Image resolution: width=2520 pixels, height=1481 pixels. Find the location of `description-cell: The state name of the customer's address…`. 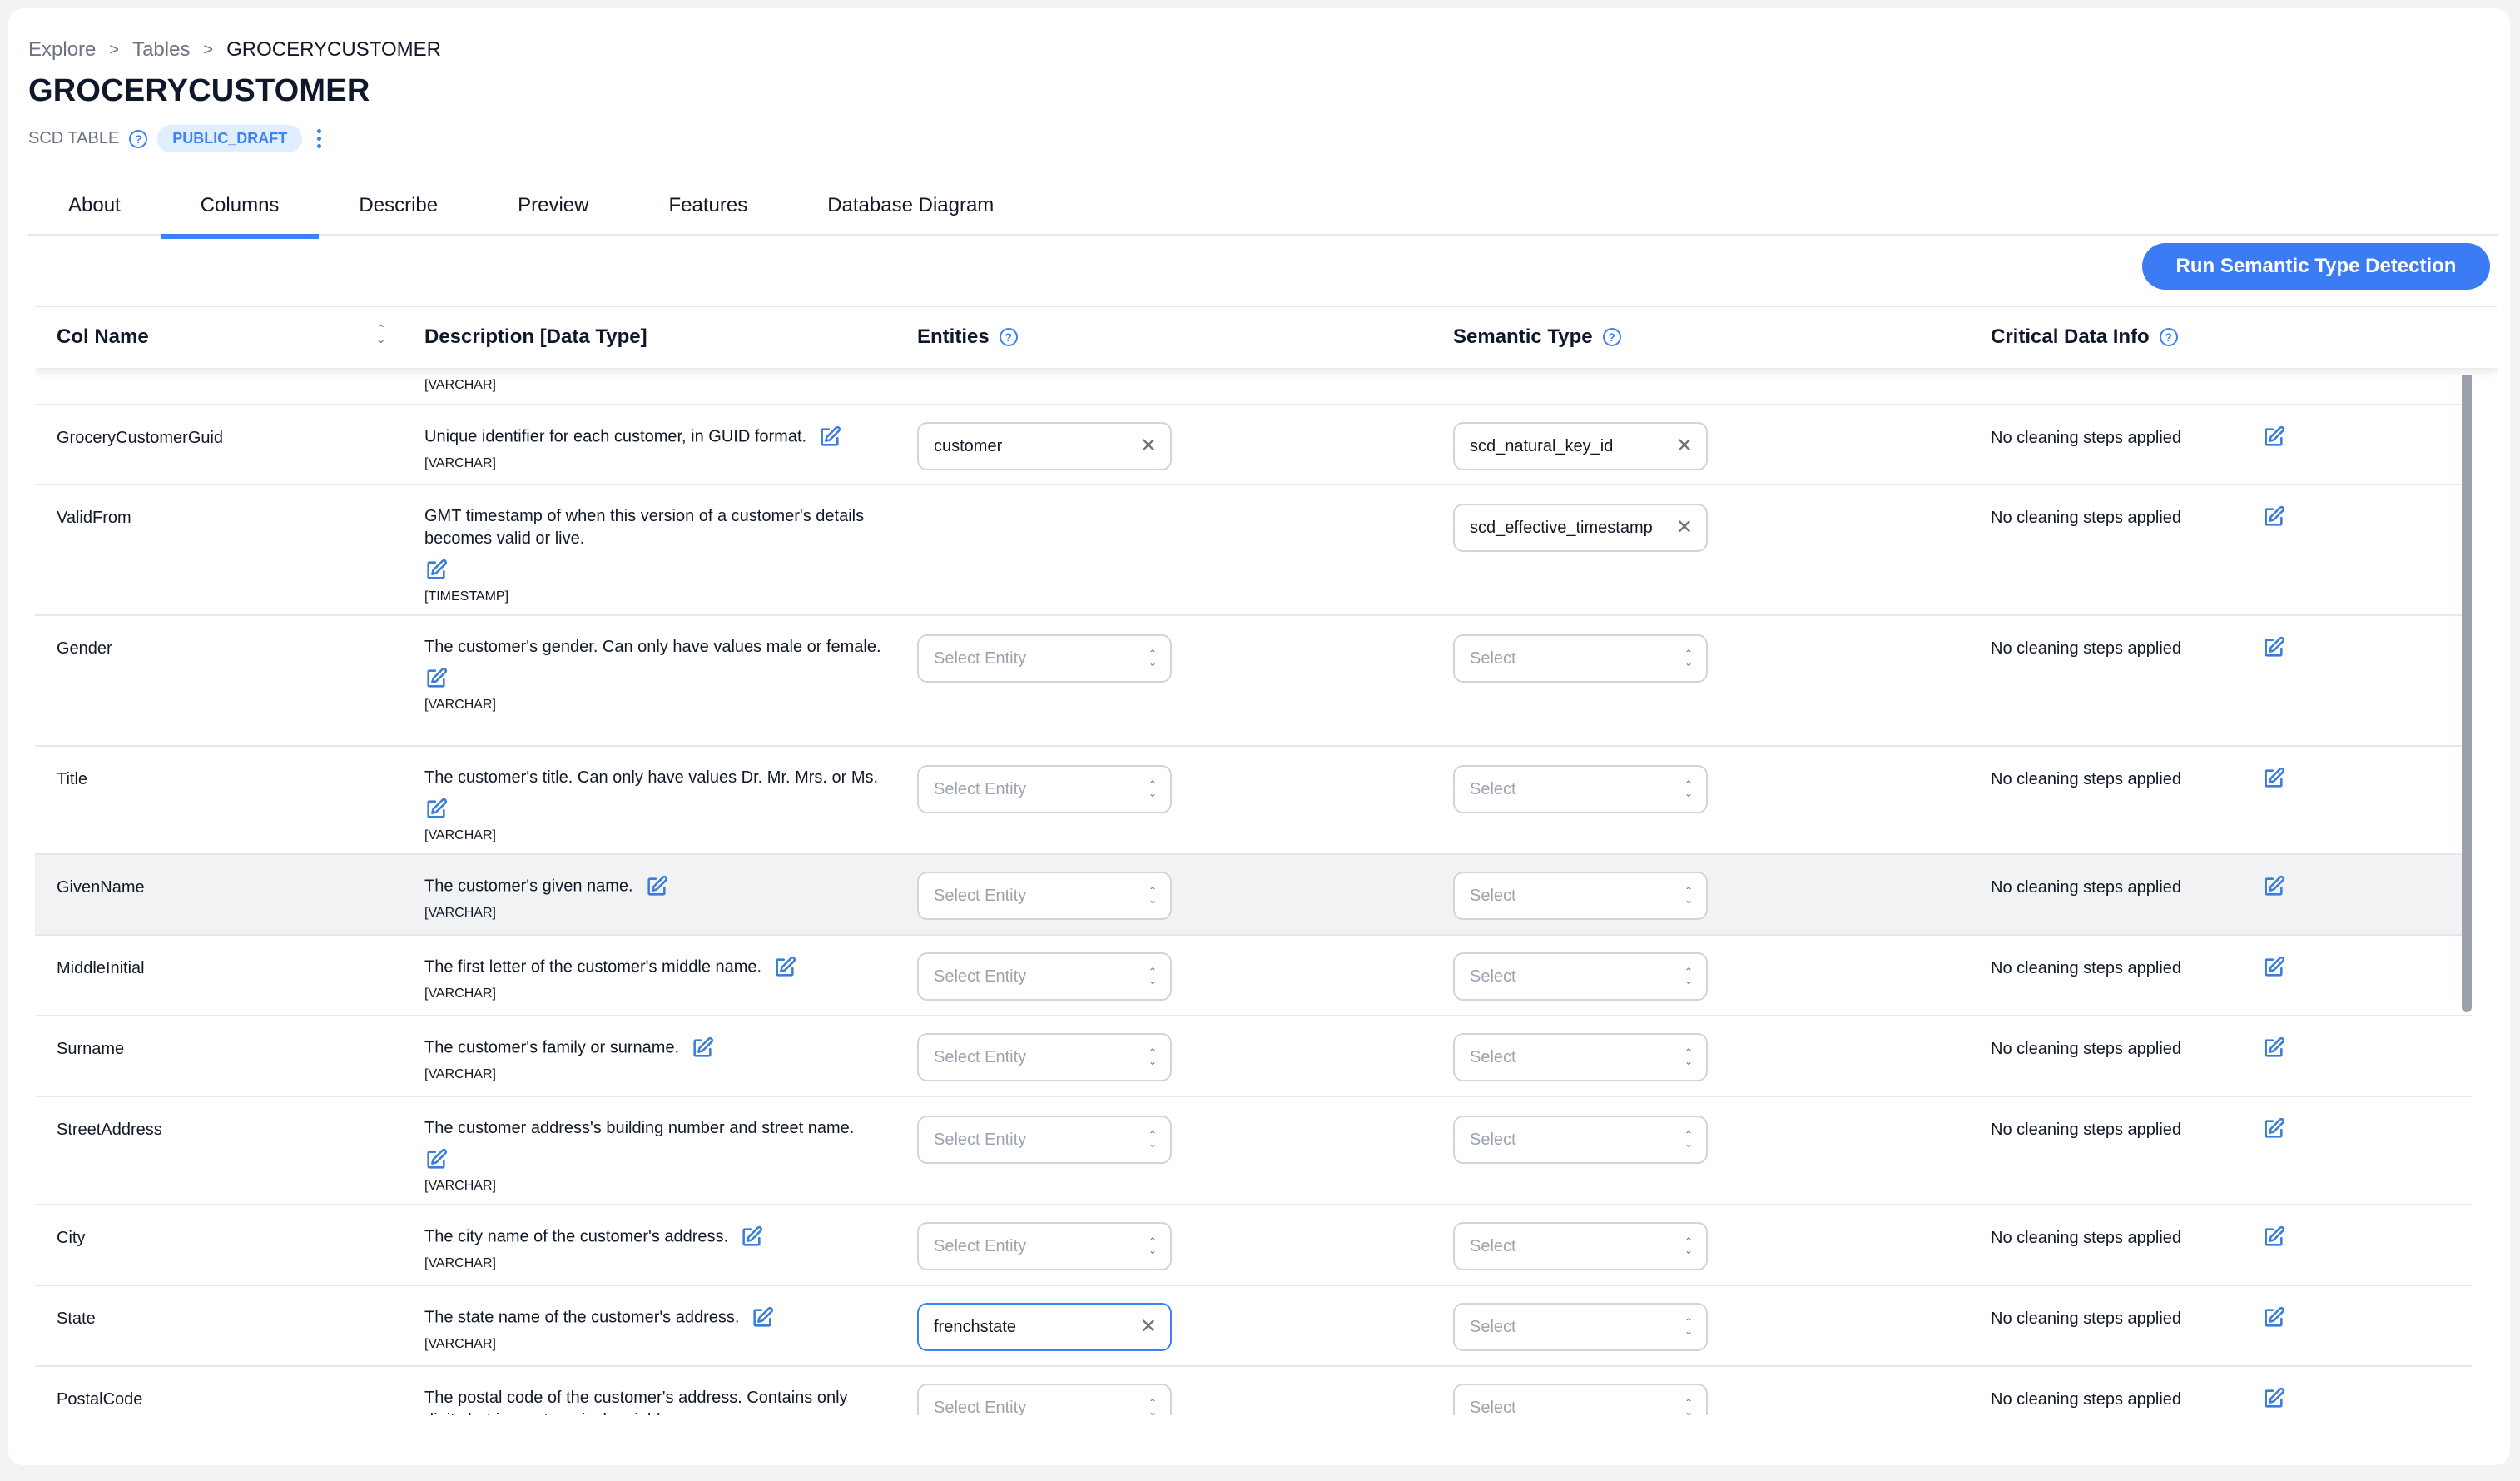

description-cell: The state name of the customer's address… is located at coordinates (657, 1331).